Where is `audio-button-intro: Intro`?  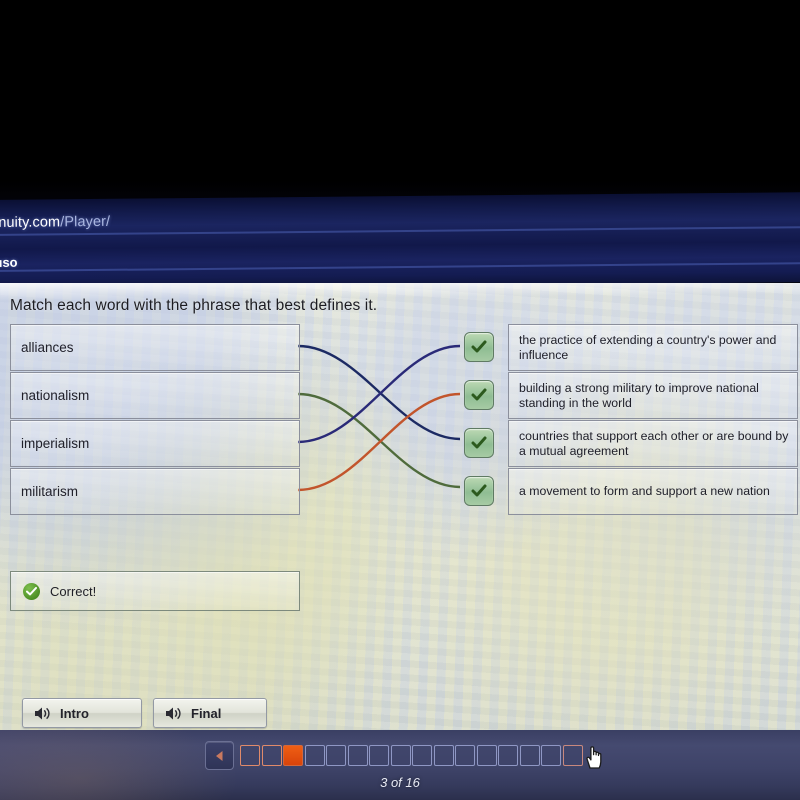
audio-button-intro: Intro is located at coordinates (82, 713).